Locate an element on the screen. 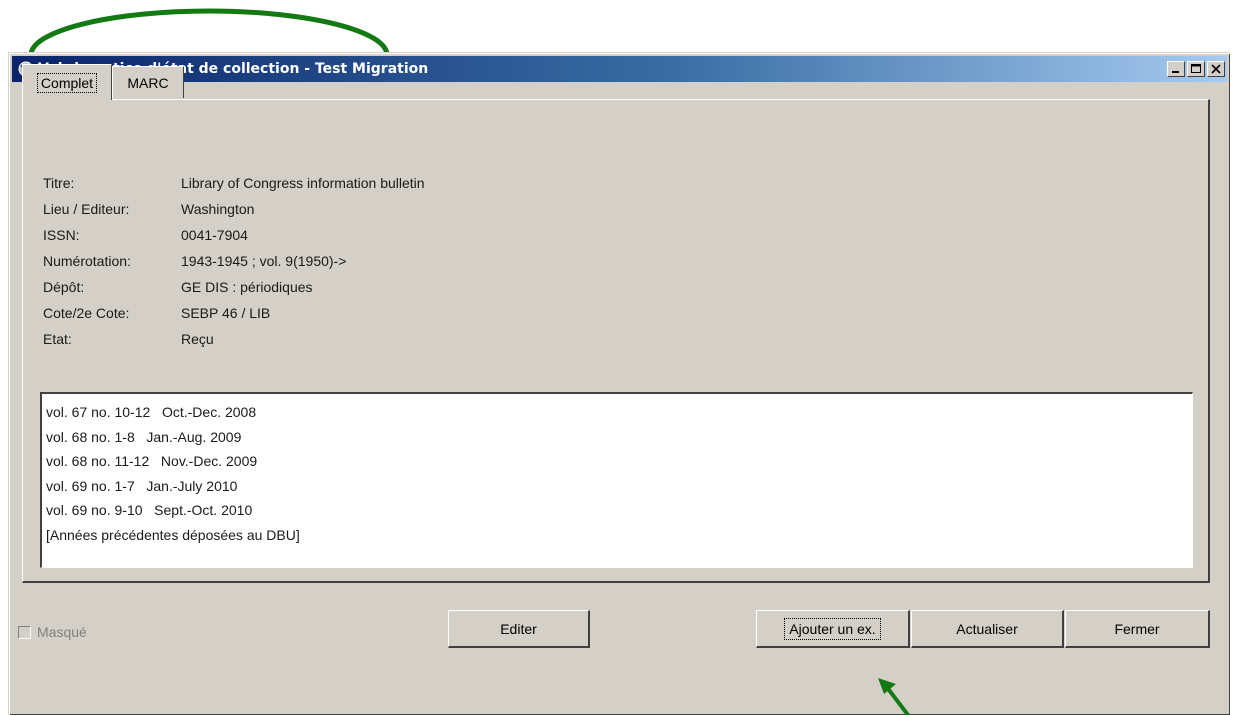 This screenshot has width=1233, height=715. record-label: Numérotation: is located at coordinates (87, 261).